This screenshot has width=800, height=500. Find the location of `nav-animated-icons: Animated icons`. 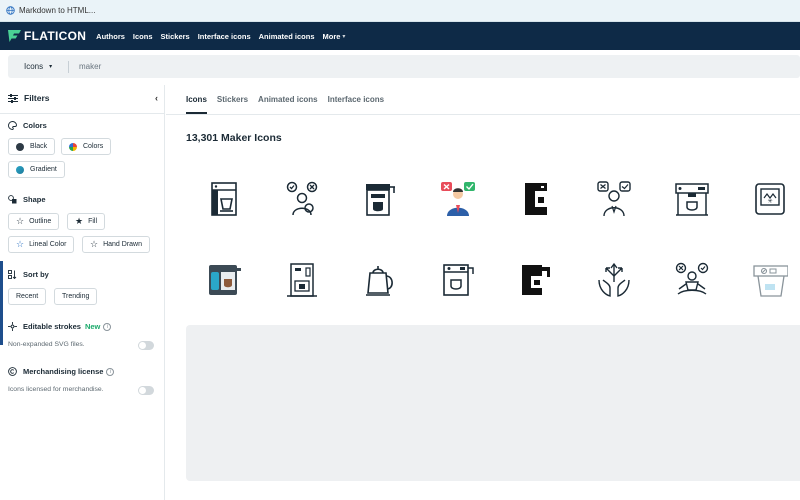

nav-animated-icons: Animated icons is located at coordinates (287, 36).